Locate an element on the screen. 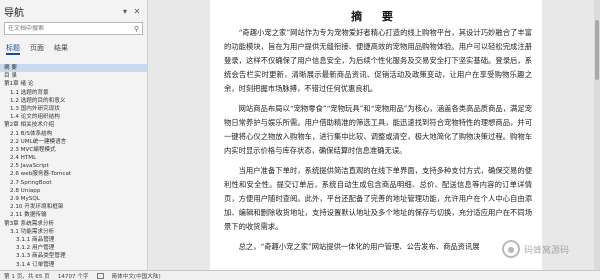 Image resolution: width=600 pixels, height=280 pixels. nav-search-box: ⚲ is located at coordinates (73, 28).